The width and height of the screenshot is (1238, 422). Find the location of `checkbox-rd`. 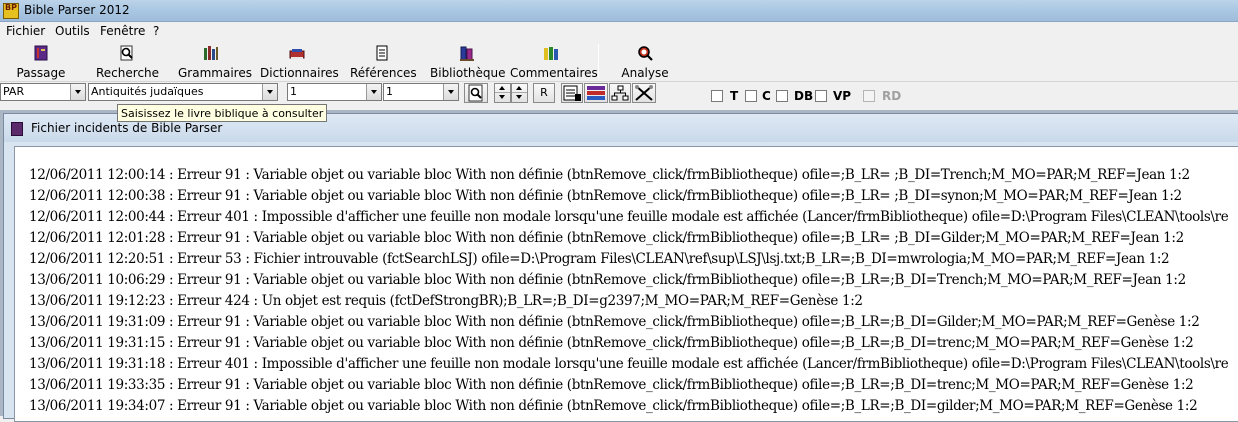

checkbox-rd is located at coordinates (869, 96).